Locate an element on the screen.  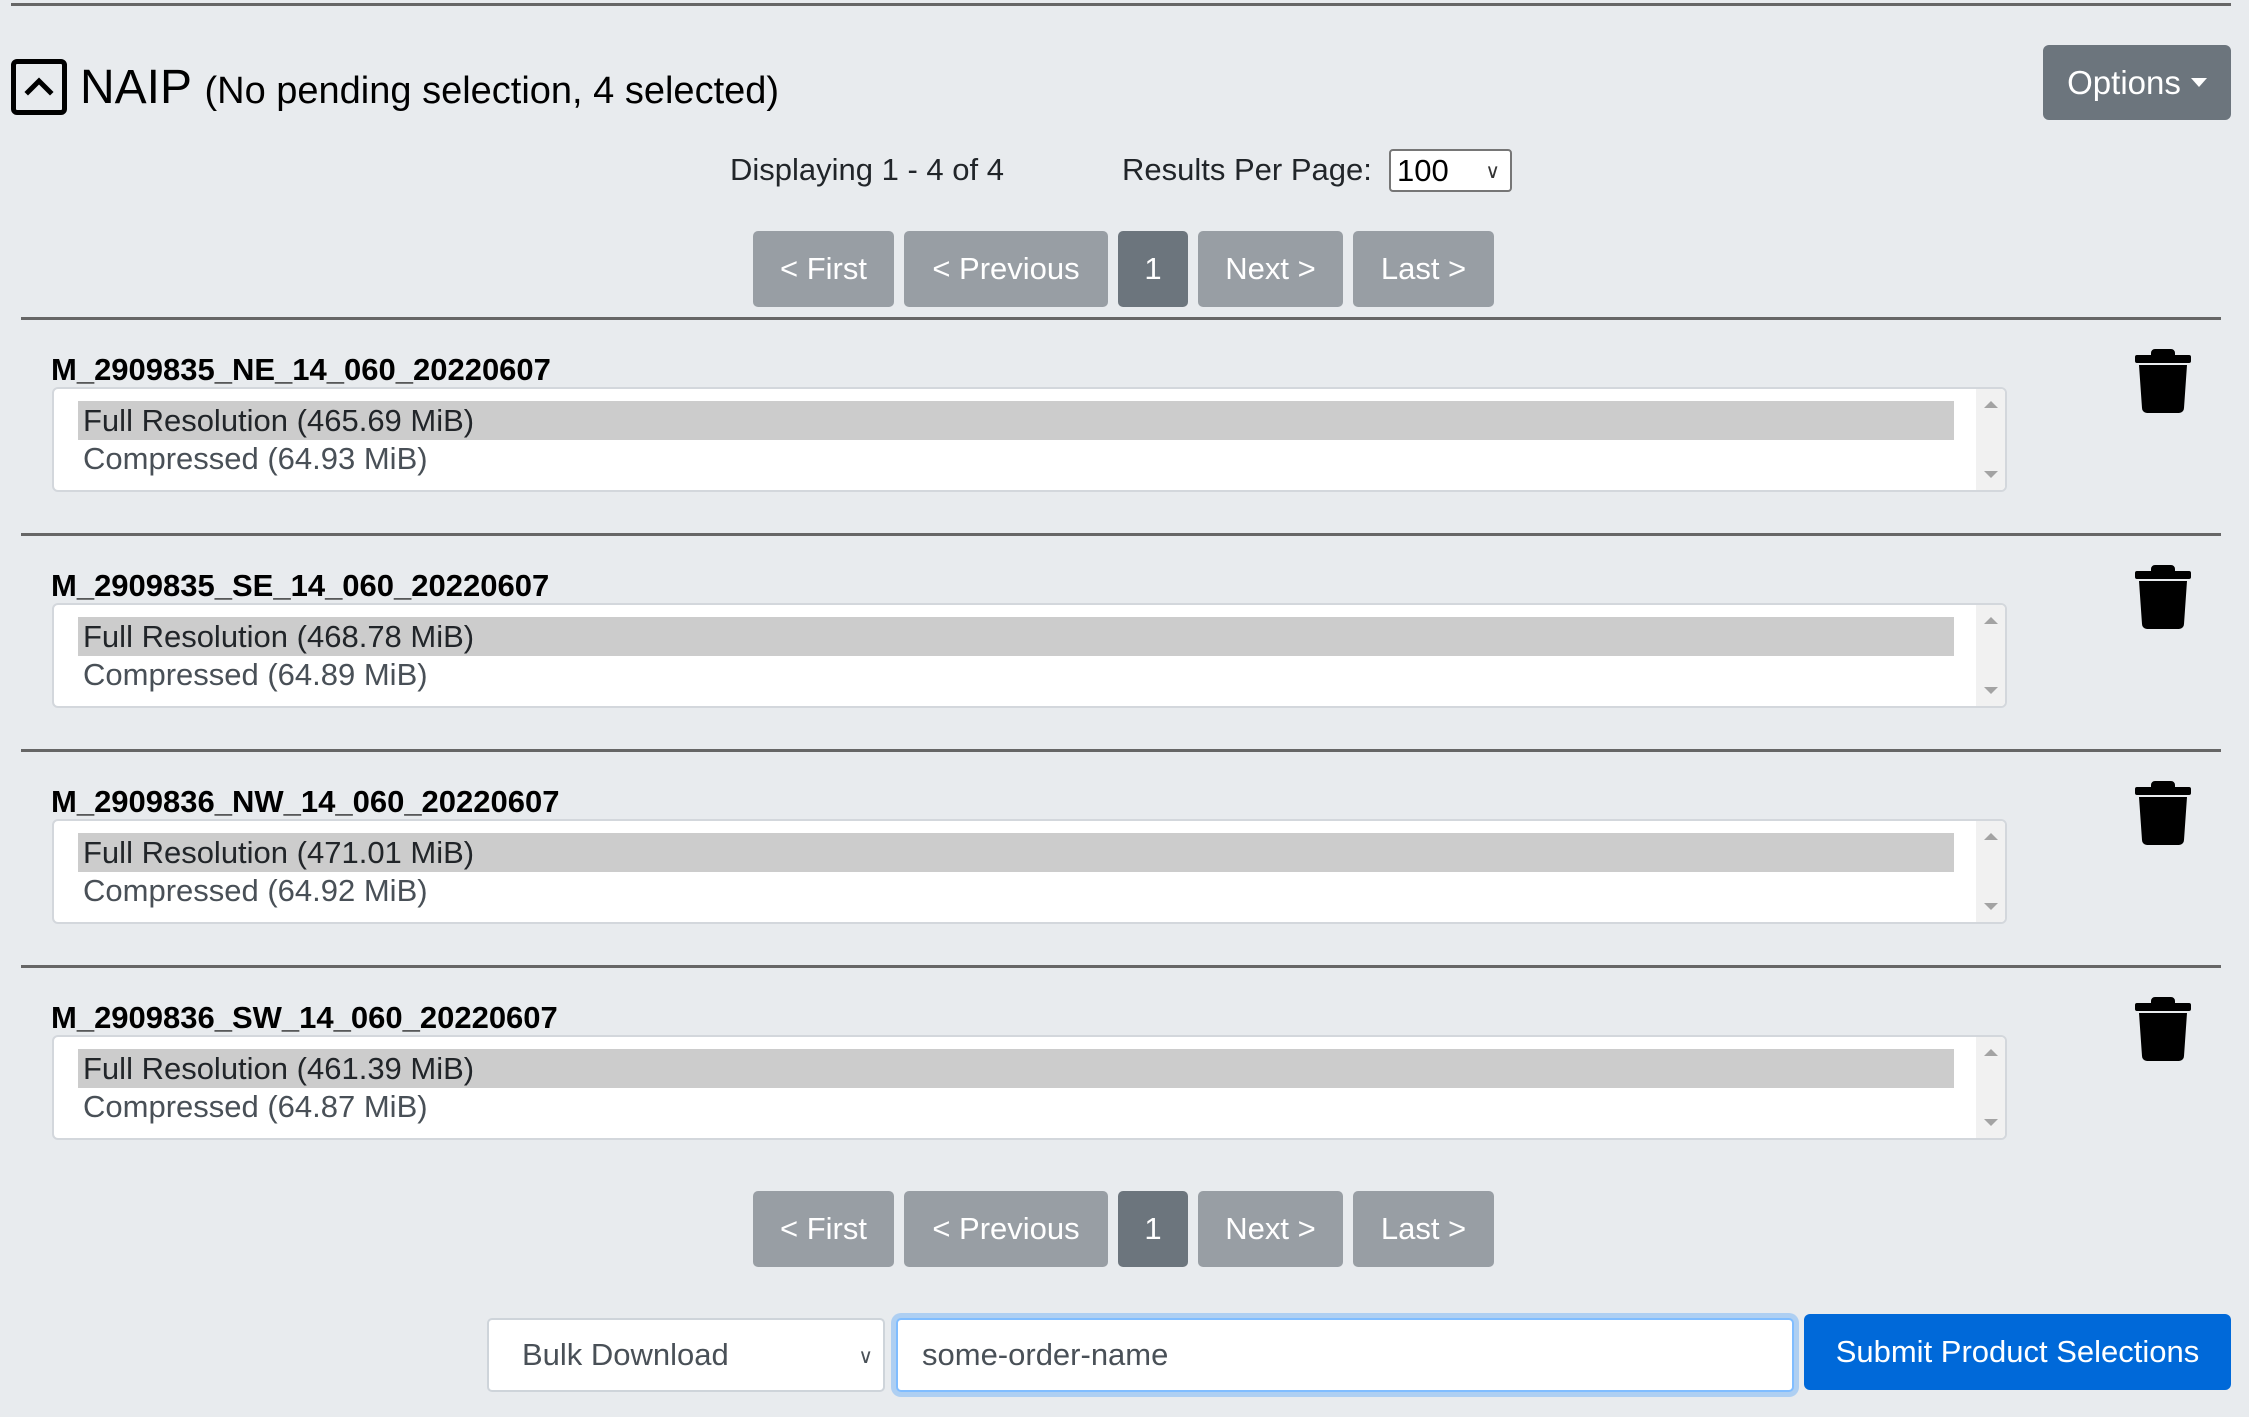
results-per-page-value: 100 is located at coordinates (1423, 170).